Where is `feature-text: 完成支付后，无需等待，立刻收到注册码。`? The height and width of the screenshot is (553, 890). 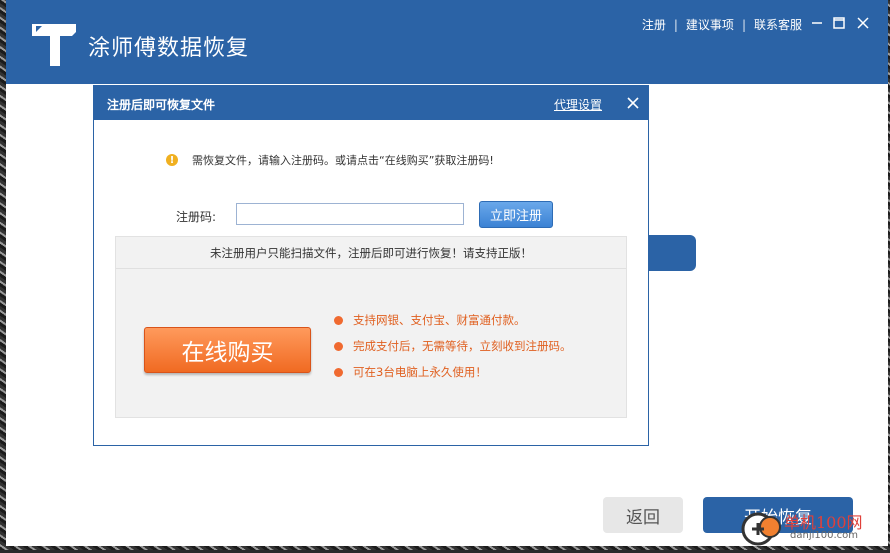
feature-text: 完成支付后，无需等待，立刻收到注册码。 is located at coordinates (462, 346).